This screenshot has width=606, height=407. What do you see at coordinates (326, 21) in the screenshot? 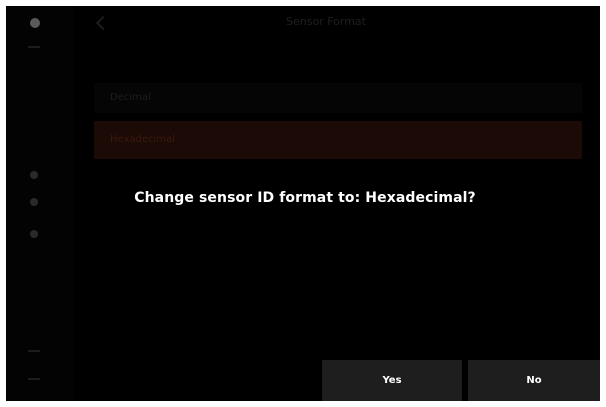
I see `page-title: Sensor Format` at bounding box center [326, 21].